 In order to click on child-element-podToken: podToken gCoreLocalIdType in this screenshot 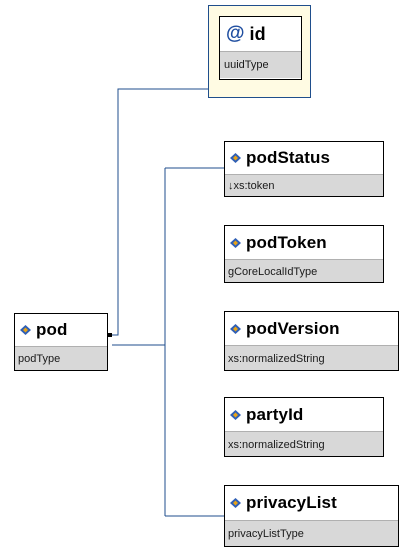, I will do `click(304, 254)`.